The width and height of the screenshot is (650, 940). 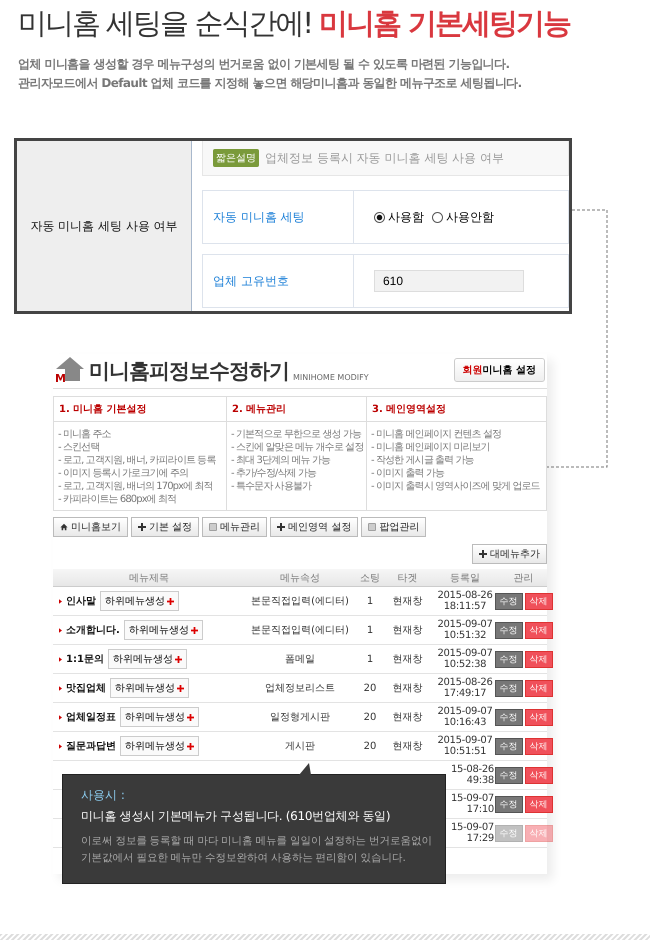 What do you see at coordinates (274, 473) in the screenshot?
I see `info-item: - 추가/수정/삭제 가능` at bounding box center [274, 473].